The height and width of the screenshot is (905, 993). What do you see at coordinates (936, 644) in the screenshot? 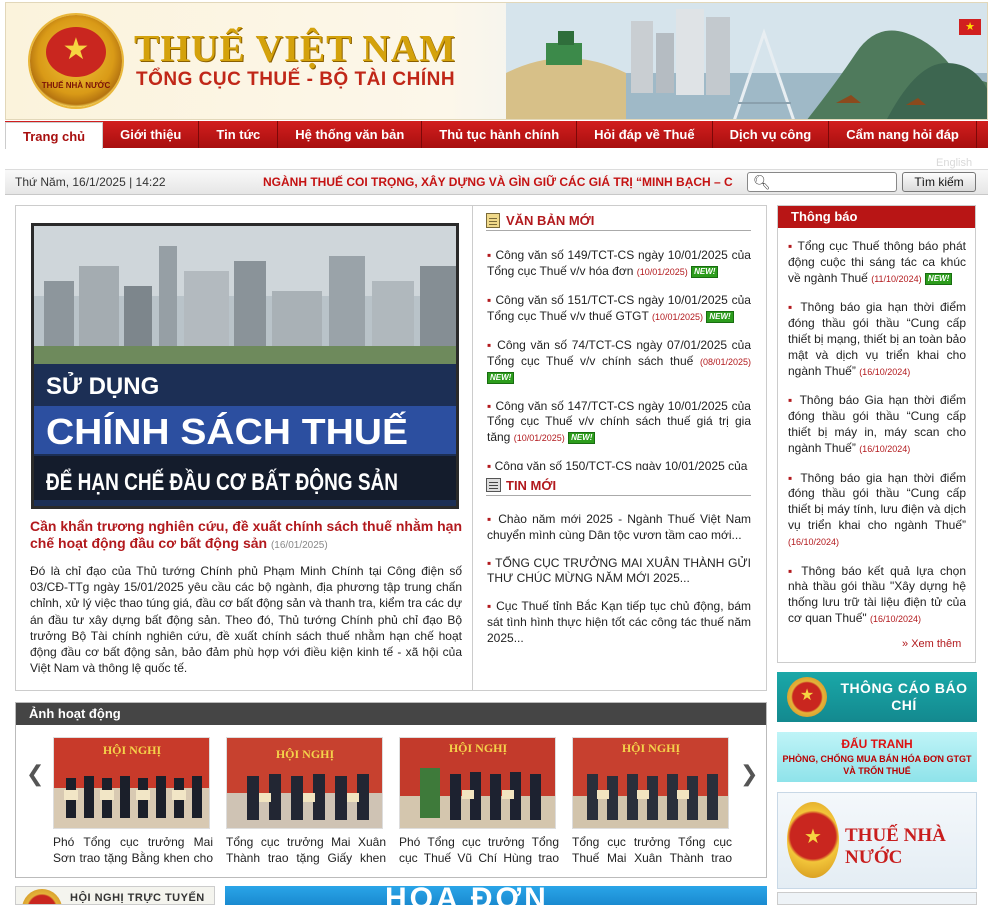
I see `see-more-label: Xem thêm` at bounding box center [936, 644].